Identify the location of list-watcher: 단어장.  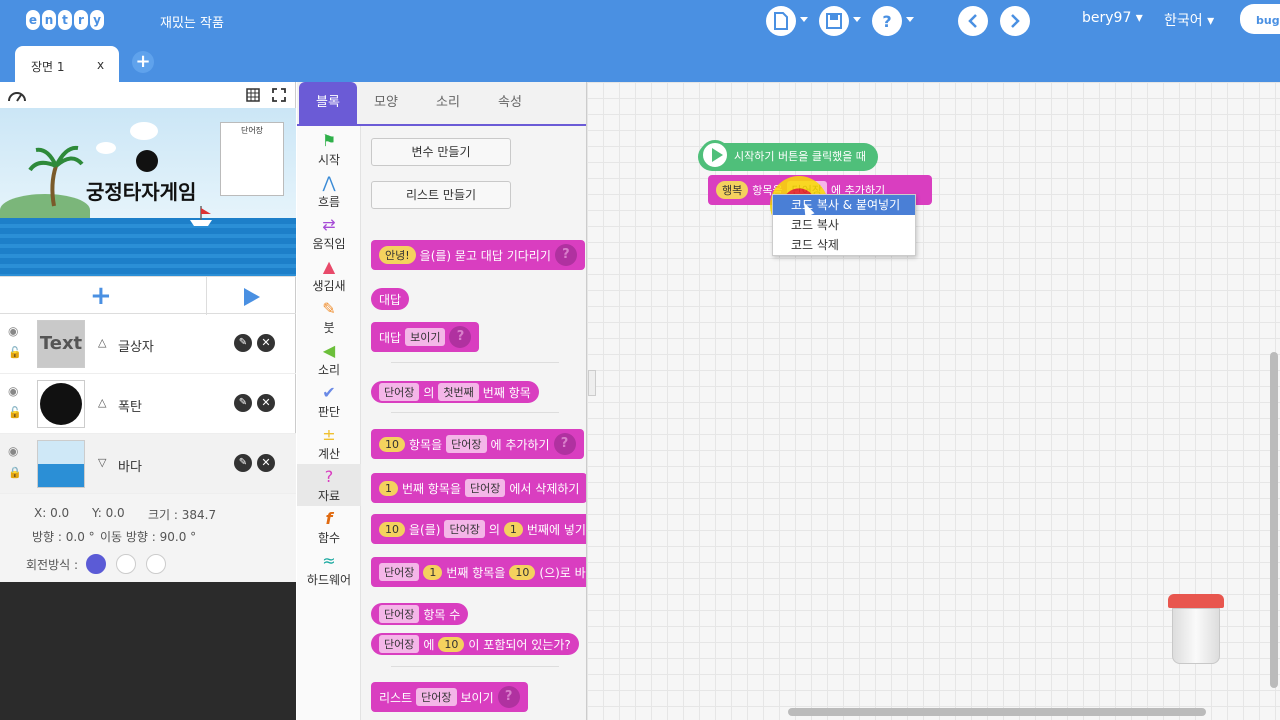
(252, 159).